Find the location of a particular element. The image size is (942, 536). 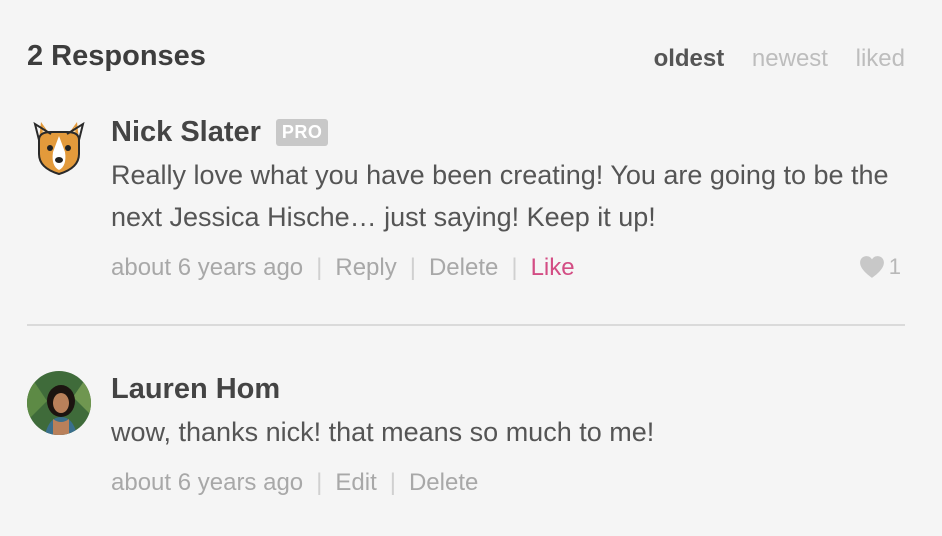

sort-newest: newest is located at coordinates (790, 58).